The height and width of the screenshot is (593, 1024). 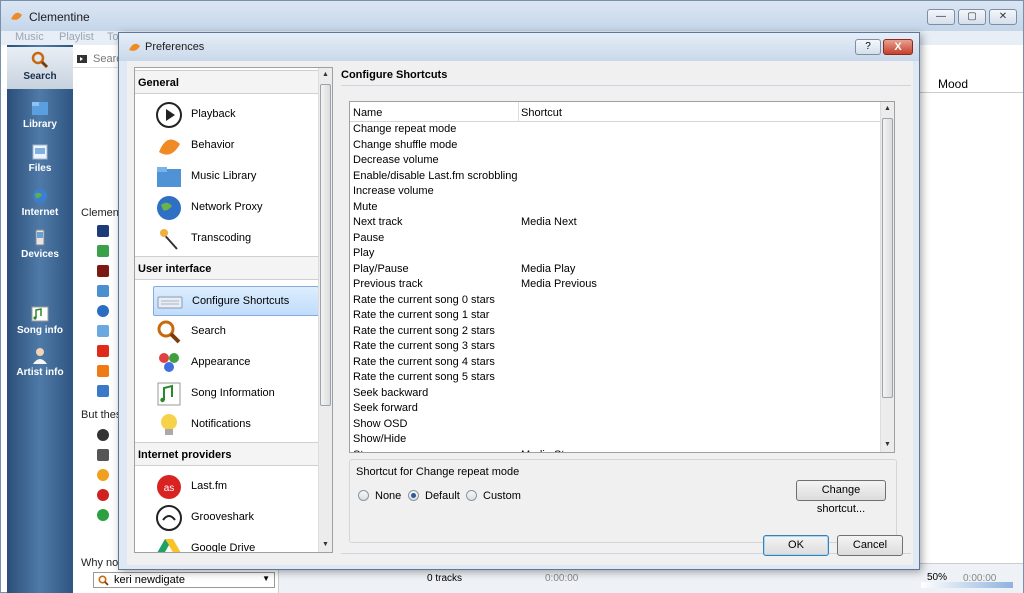 What do you see at coordinates (236, 332) in the screenshot?
I see `category-item-search: Search` at bounding box center [236, 332].